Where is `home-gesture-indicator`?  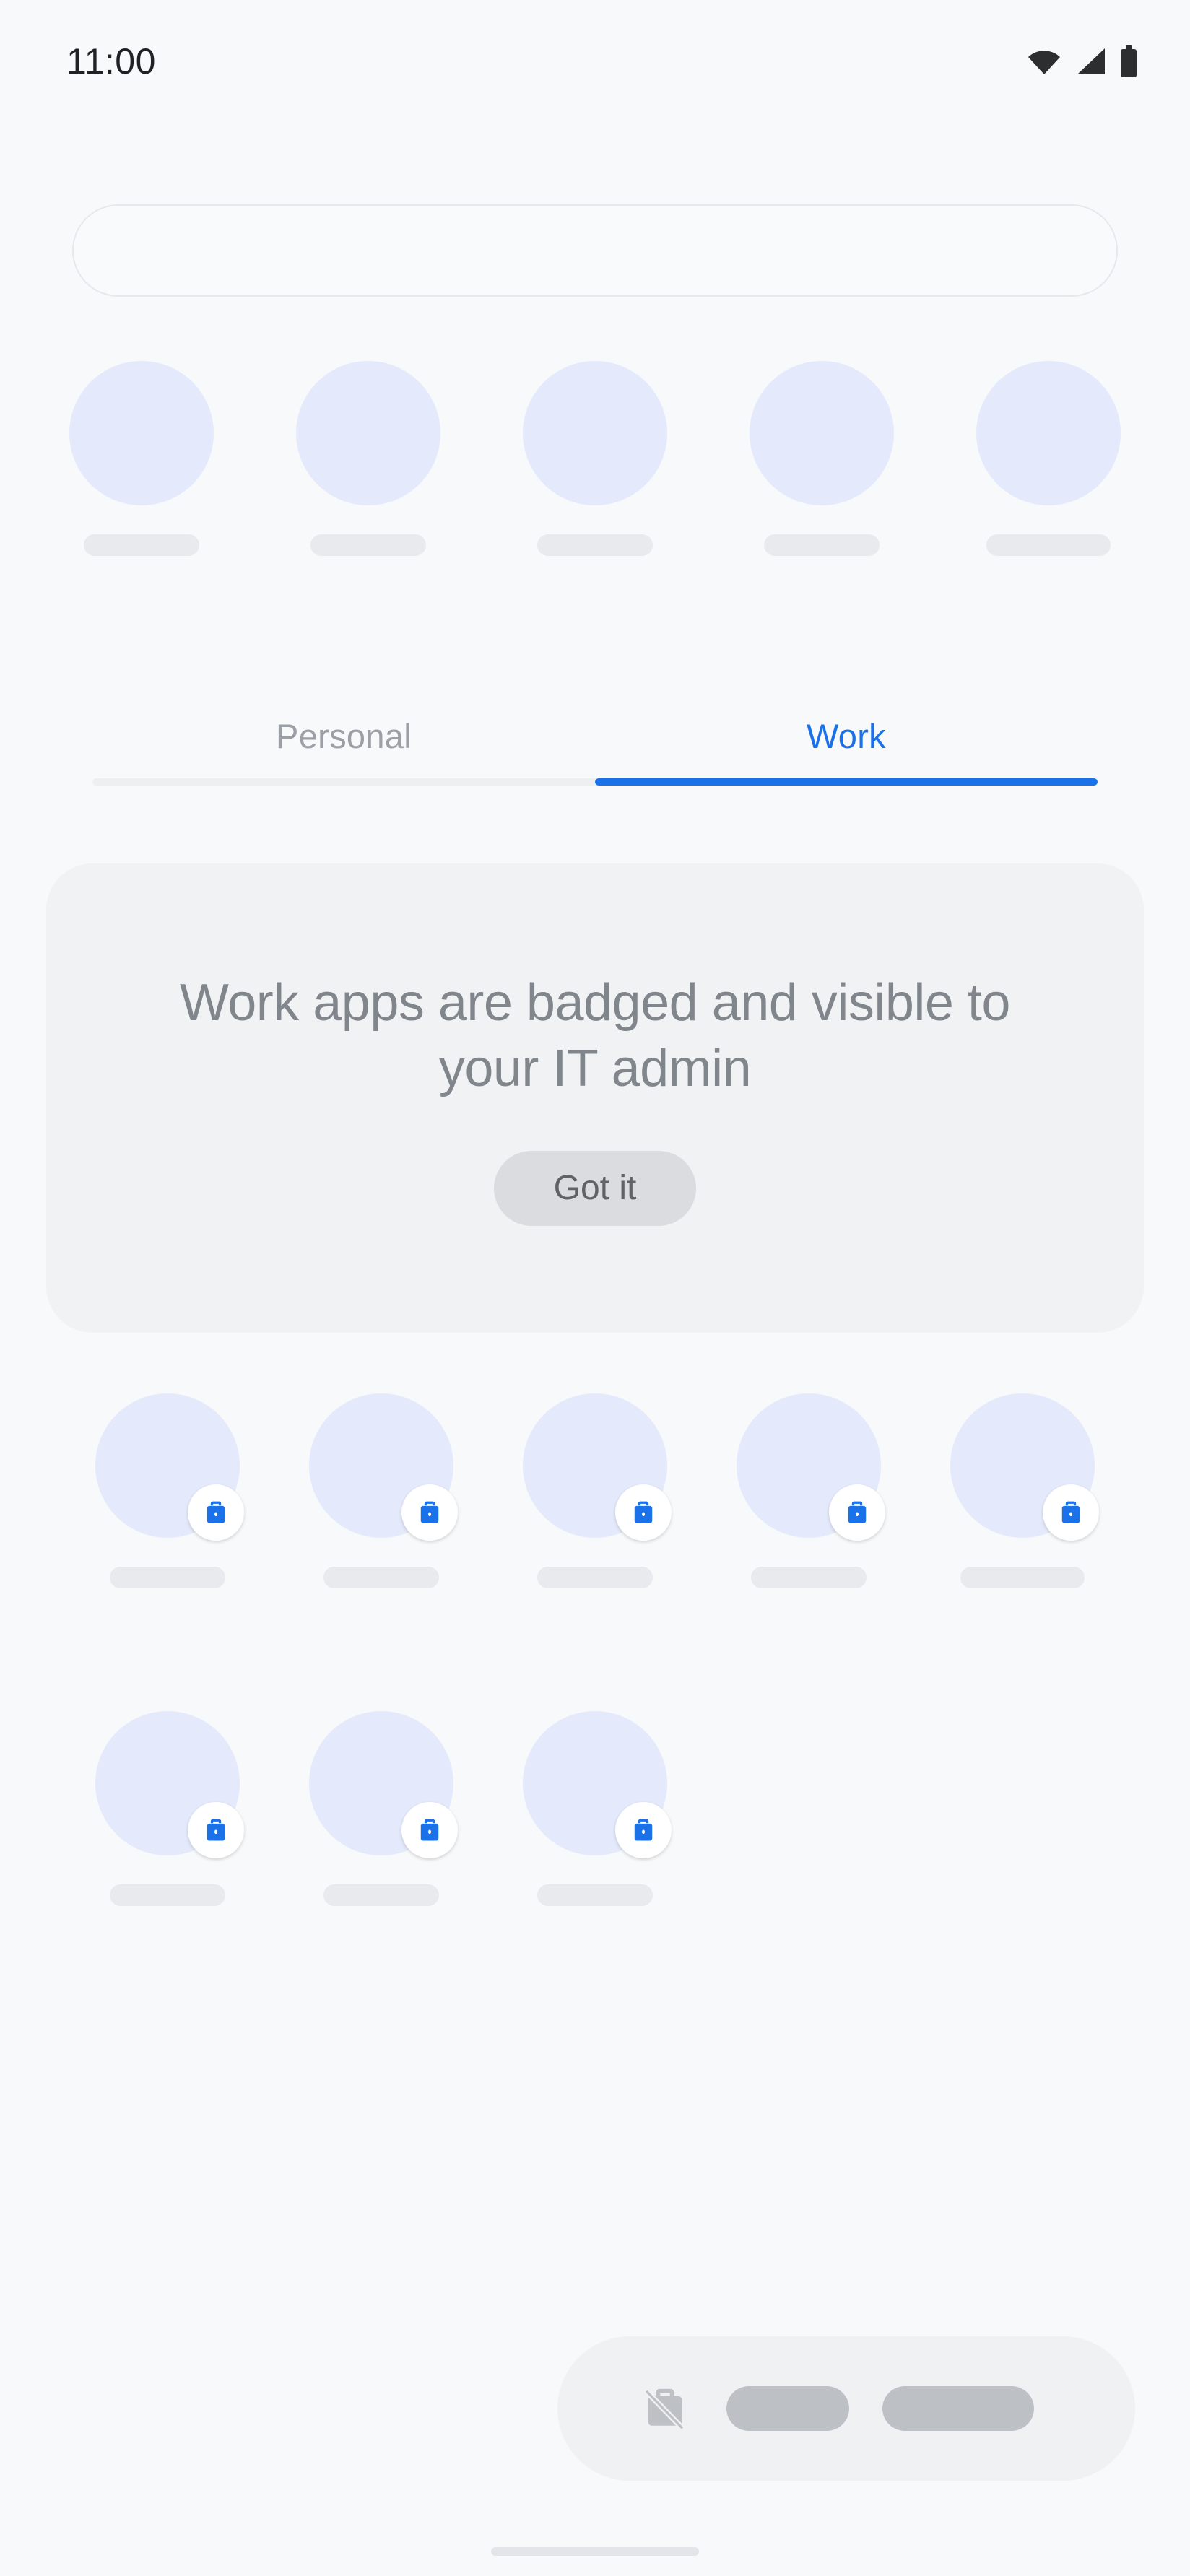 home-gesture-indicator is located at coordinates (595, 2551).